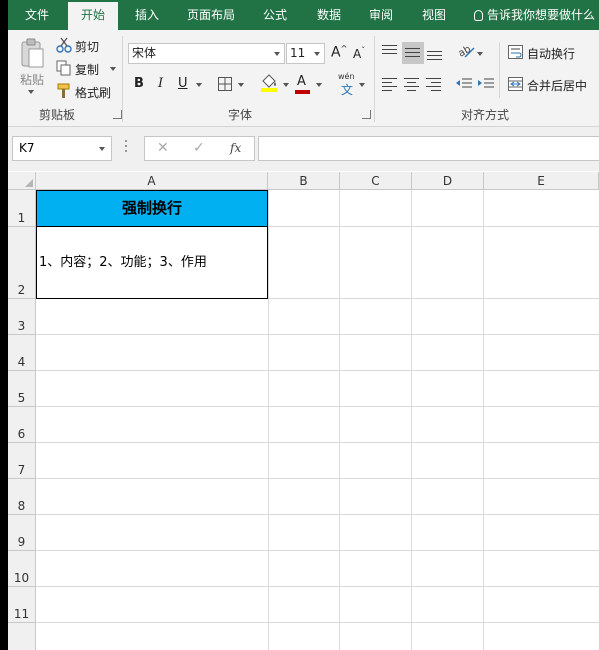  What do you see at coordinates (163, 148) in the screenshot?
I see `cancel-icon: ✕` at bounding box center [163, 148].